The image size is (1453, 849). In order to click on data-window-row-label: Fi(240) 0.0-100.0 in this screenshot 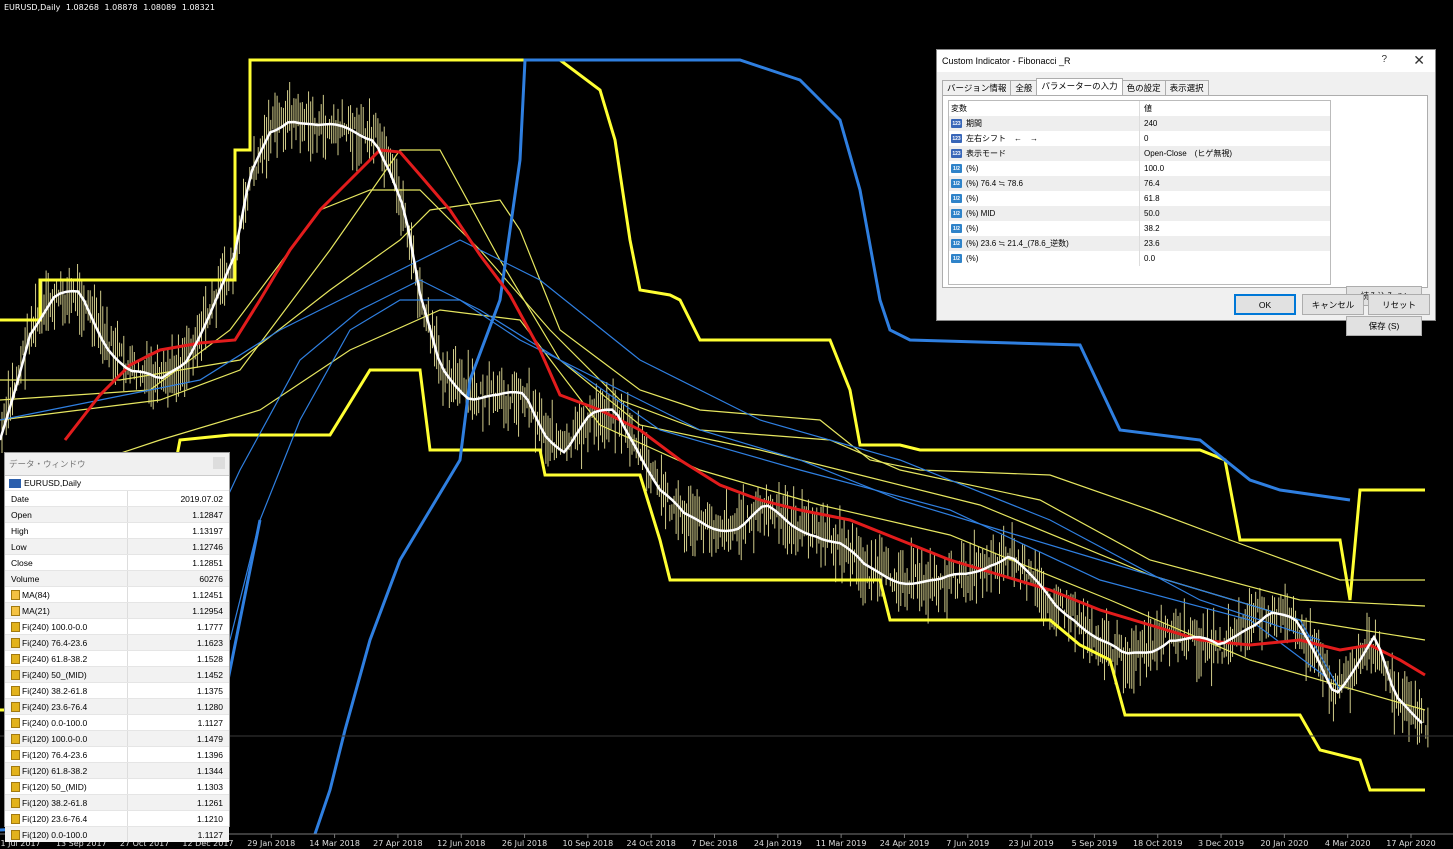, I will do `click(55, 722)`.